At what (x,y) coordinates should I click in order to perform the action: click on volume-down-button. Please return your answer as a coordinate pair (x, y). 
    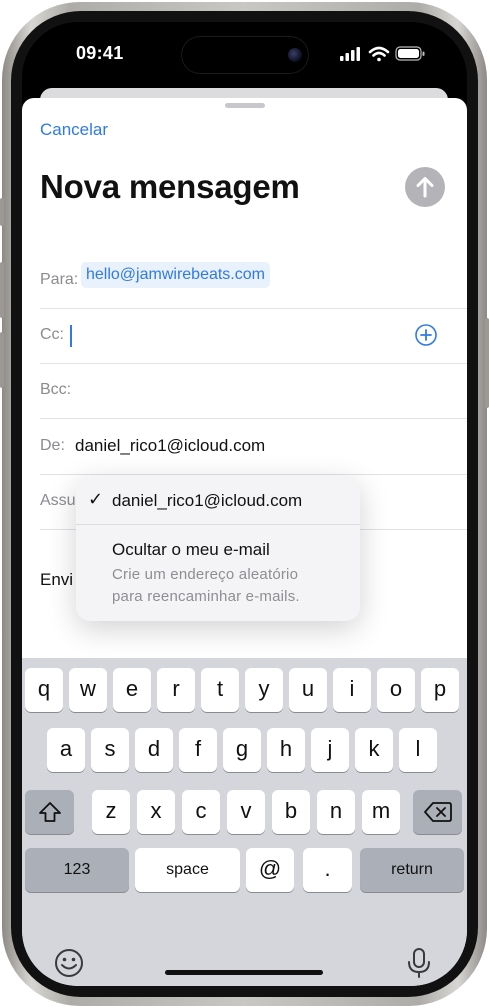
    Looking at the image, I should click on (2, 360).